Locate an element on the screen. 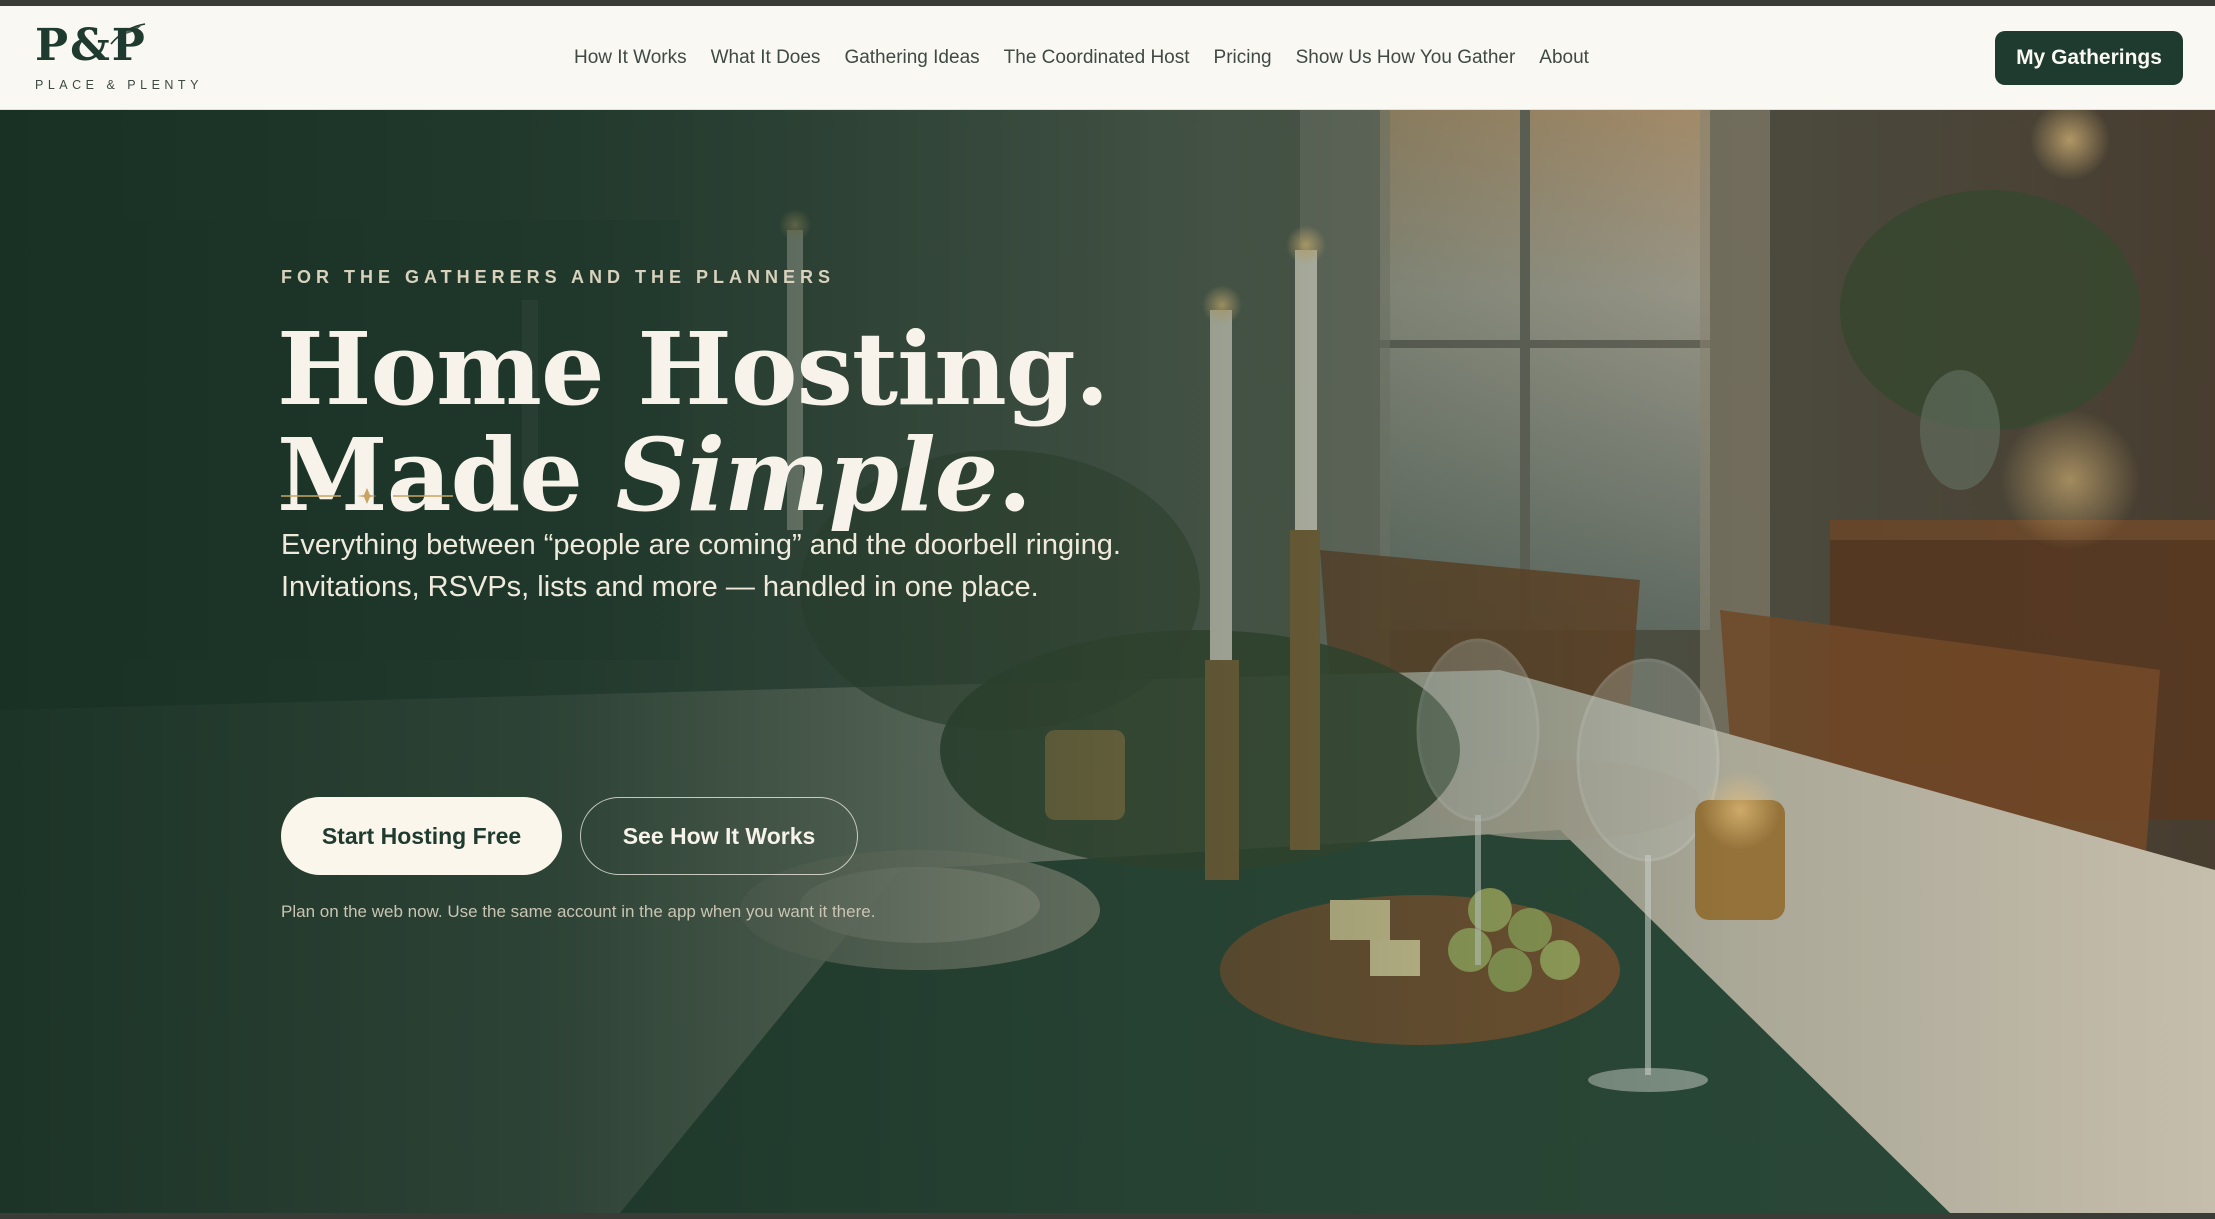 The width and height of the screenshot is (2215, 1219). nav-gathering-ideas: Gathering Ideas is located at coordinates (911, 58).